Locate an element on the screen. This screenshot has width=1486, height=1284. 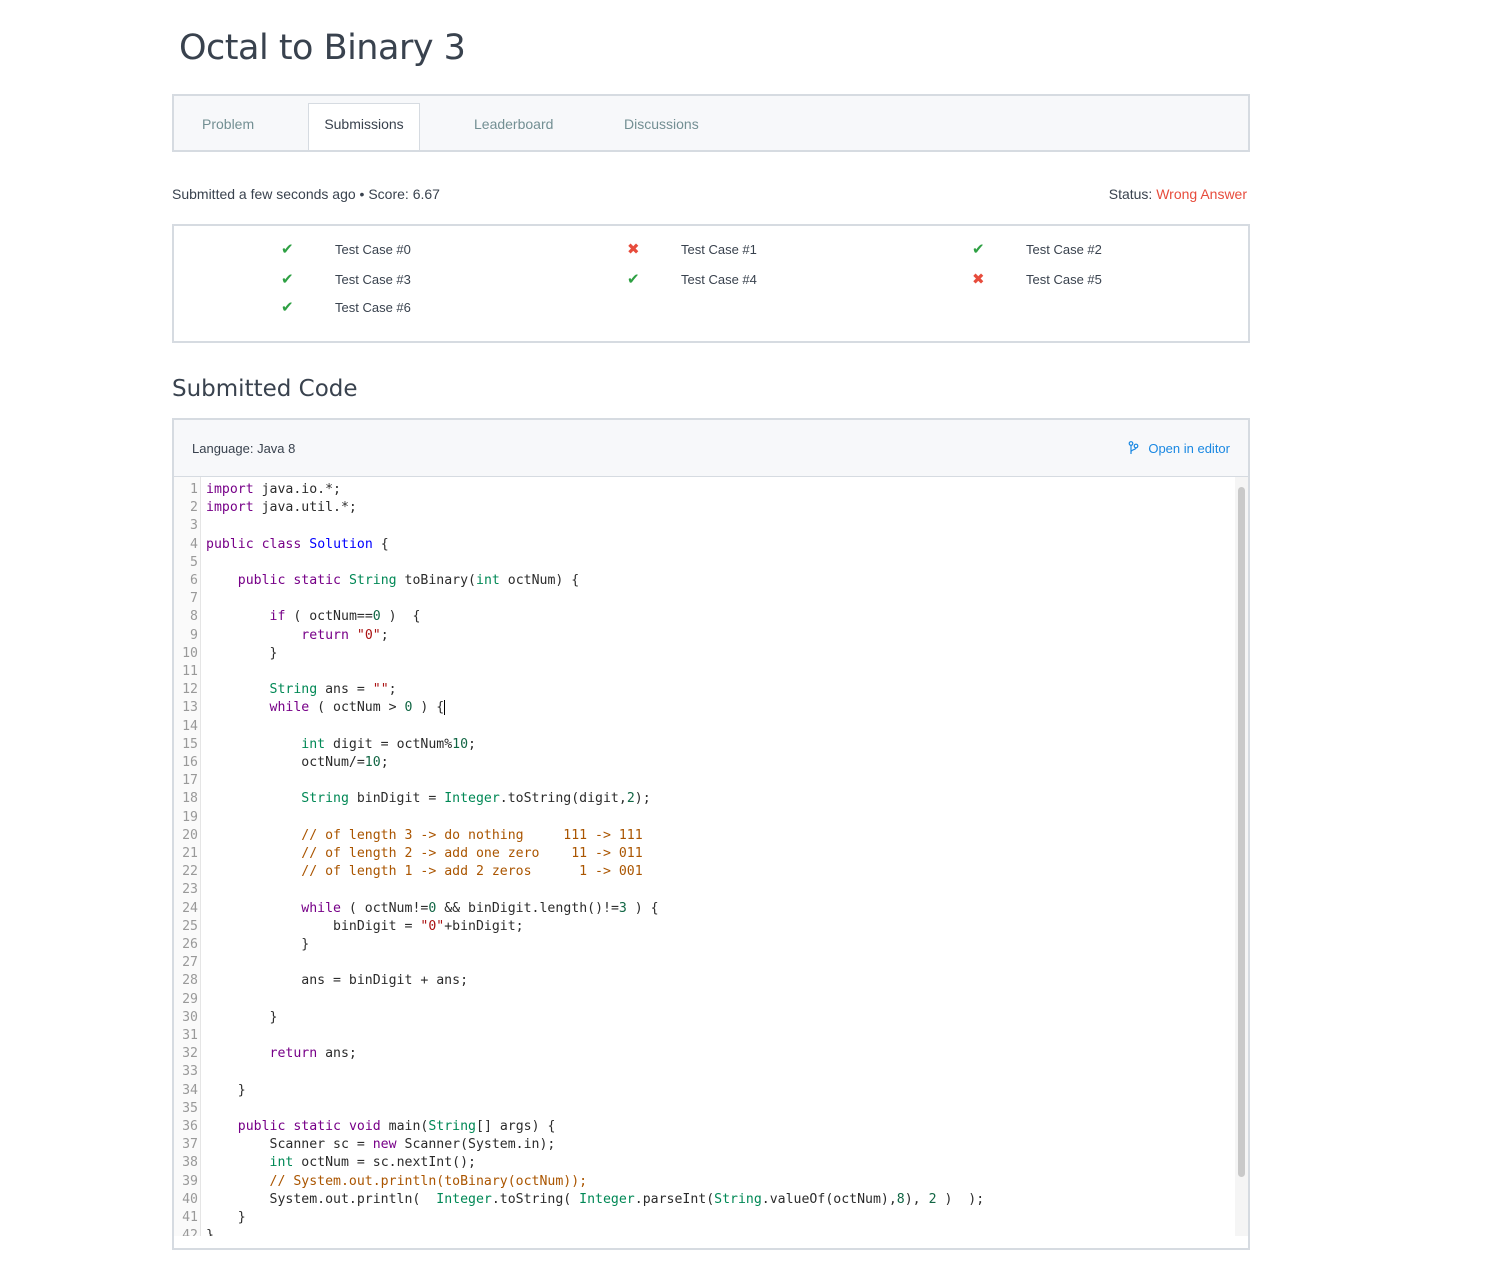
code-line: 19 is located at coordinates (704, 818).